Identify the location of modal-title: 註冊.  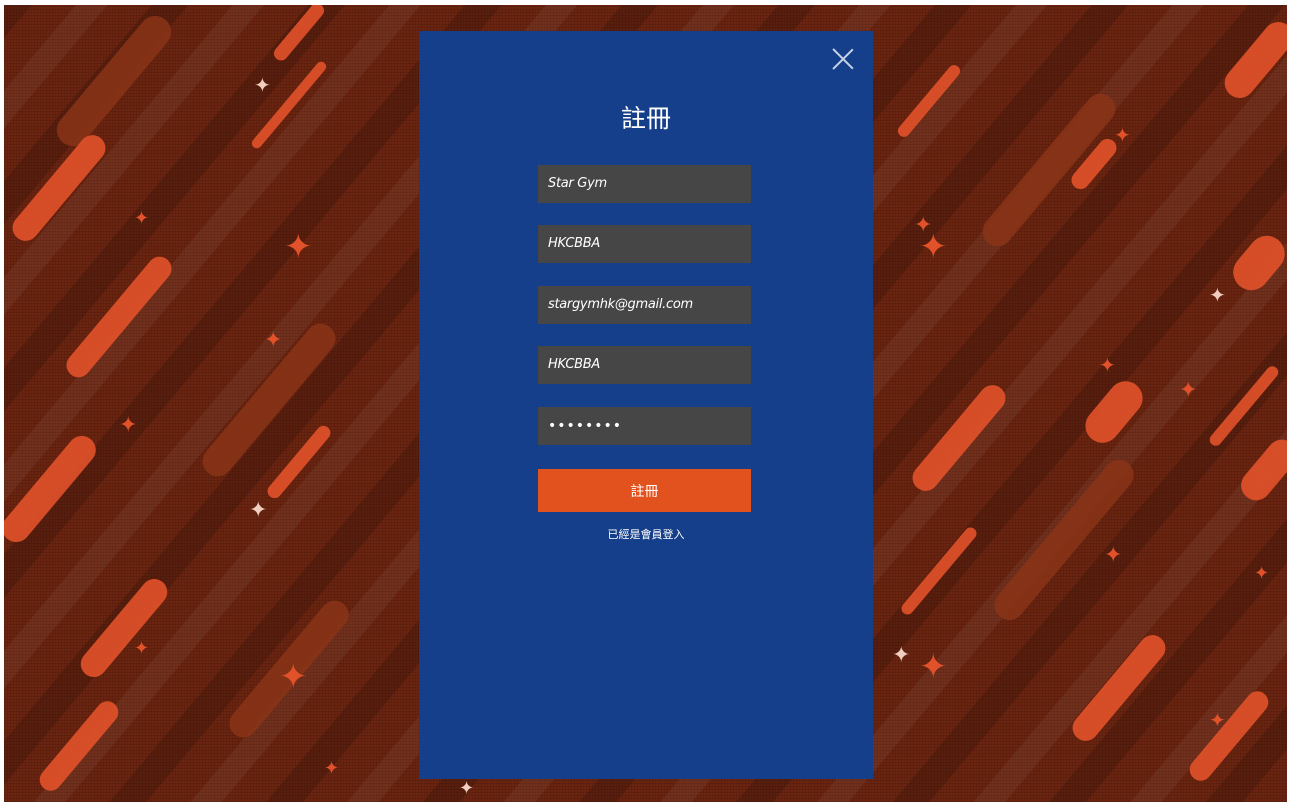
(645, 118).